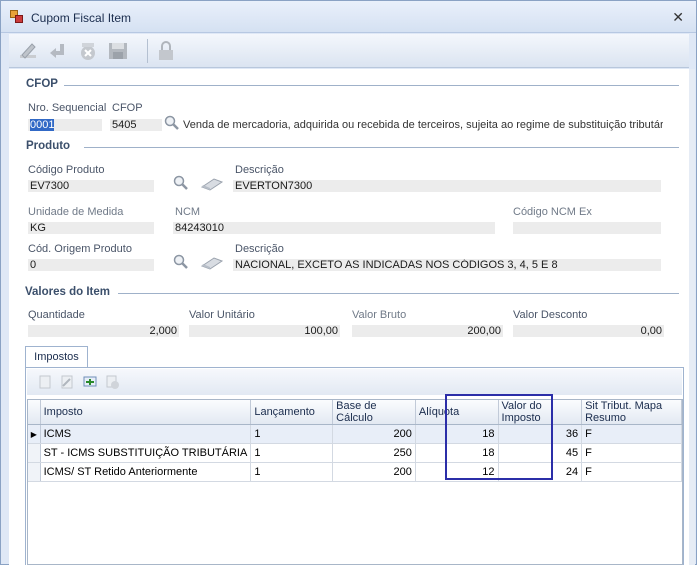 Image resolution: width=697 pixels, height=565 pixels. I want to click on origem-produto-label: Cód. Origem Produto, so click(80, 249).